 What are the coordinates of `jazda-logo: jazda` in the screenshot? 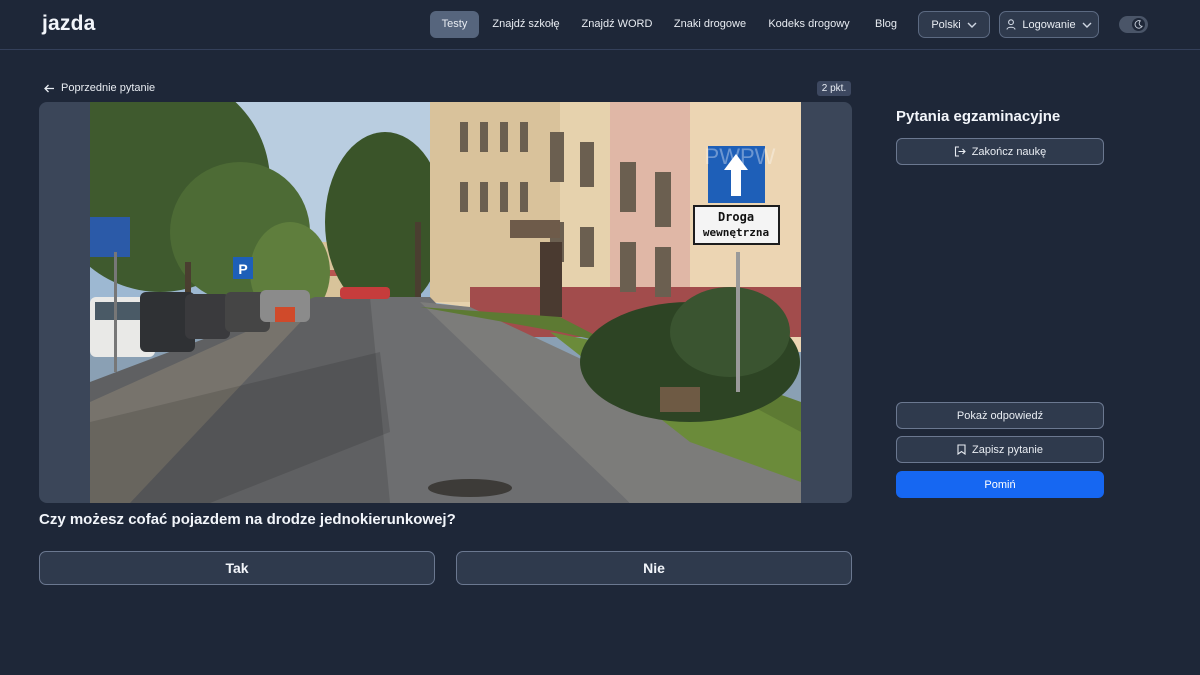 It's located at (69, 24).